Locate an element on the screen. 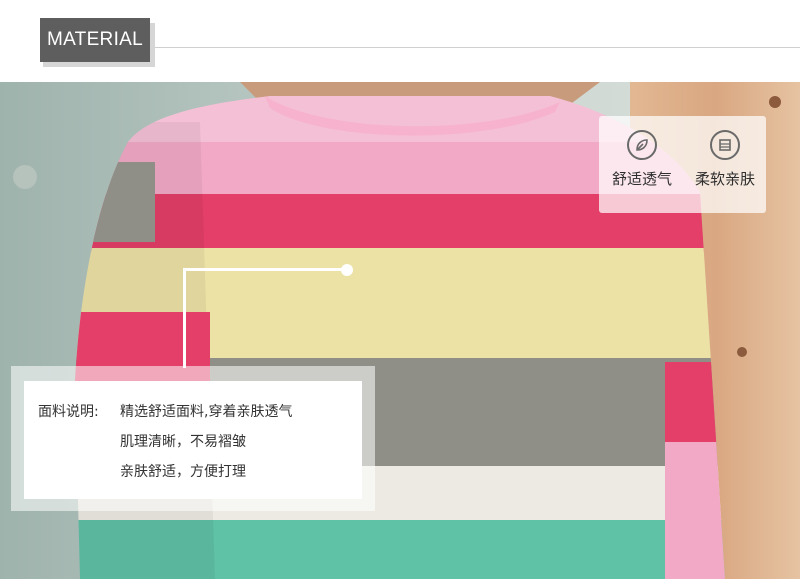 The width and height of the screenshot is (800, 579). feature-label: 柔软亲肤 is located at coordinates (724, 179).